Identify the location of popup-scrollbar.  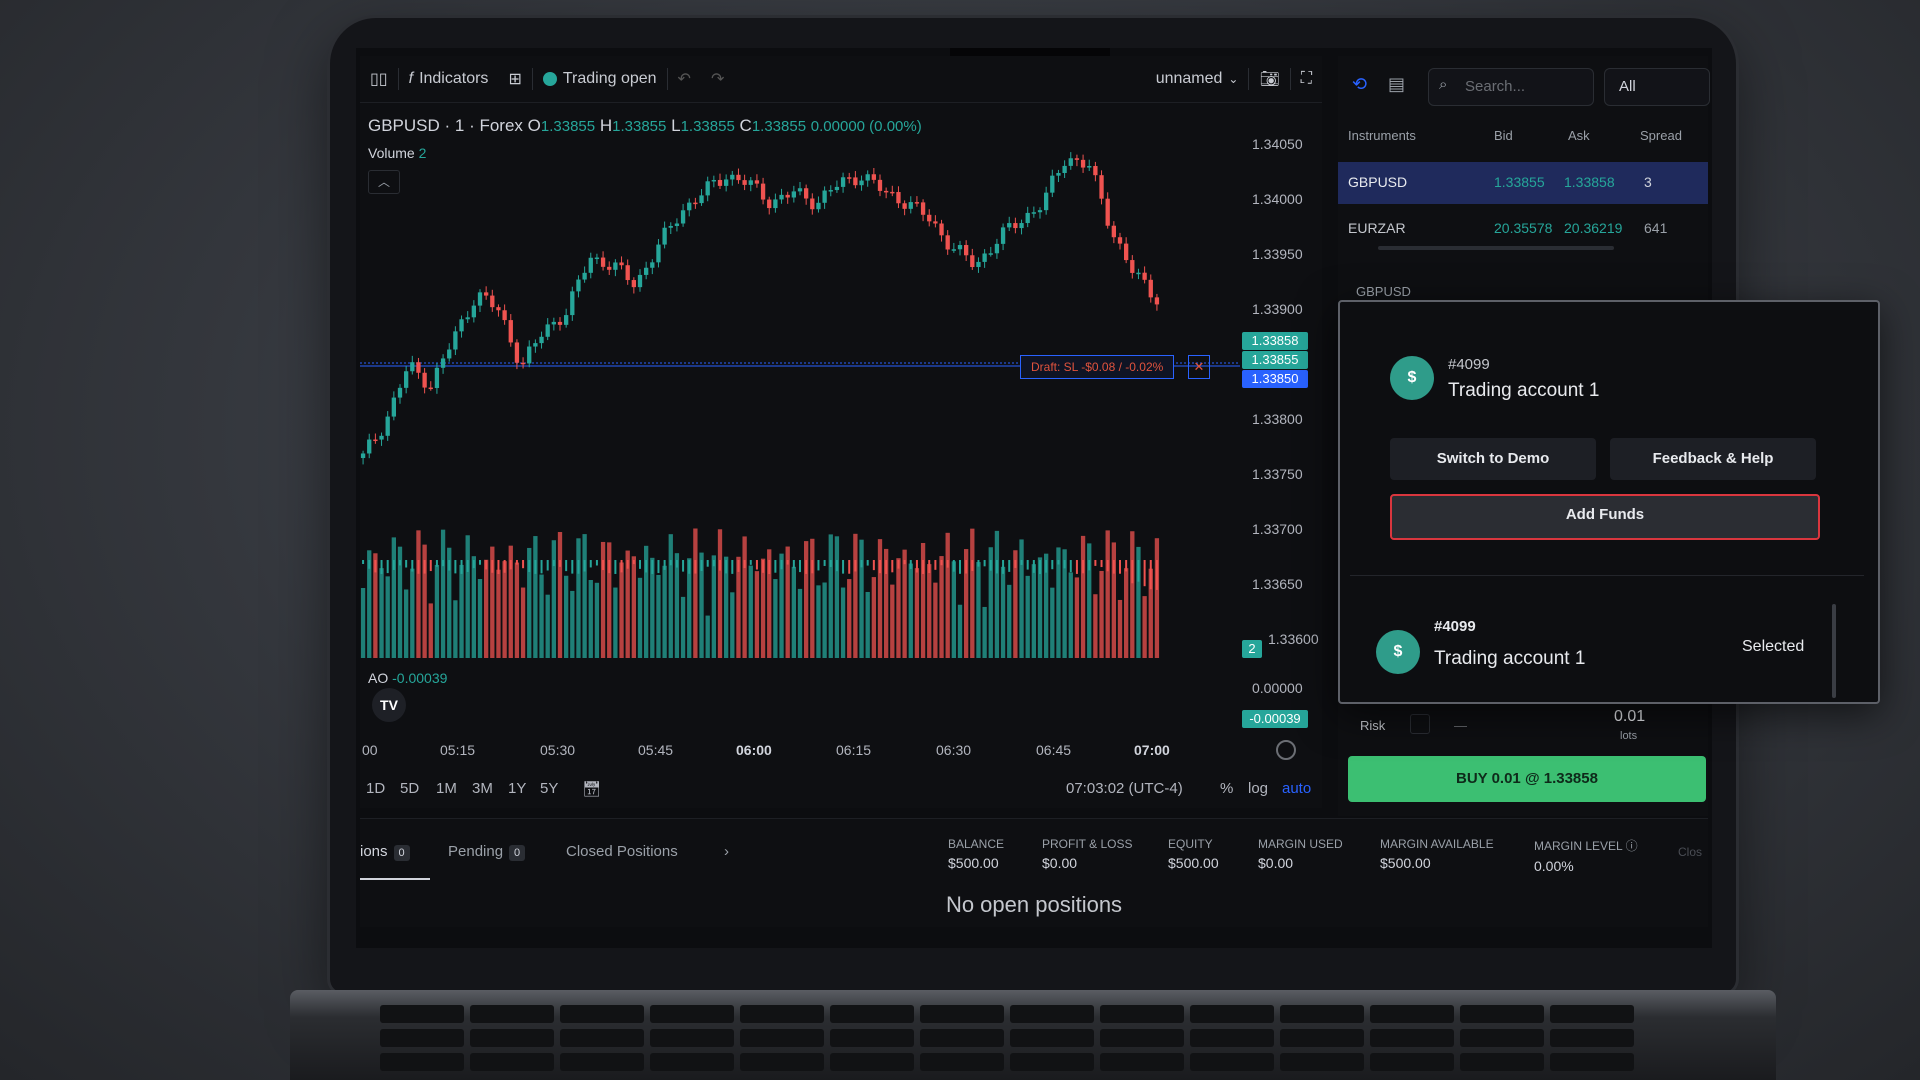
(1834, 651).